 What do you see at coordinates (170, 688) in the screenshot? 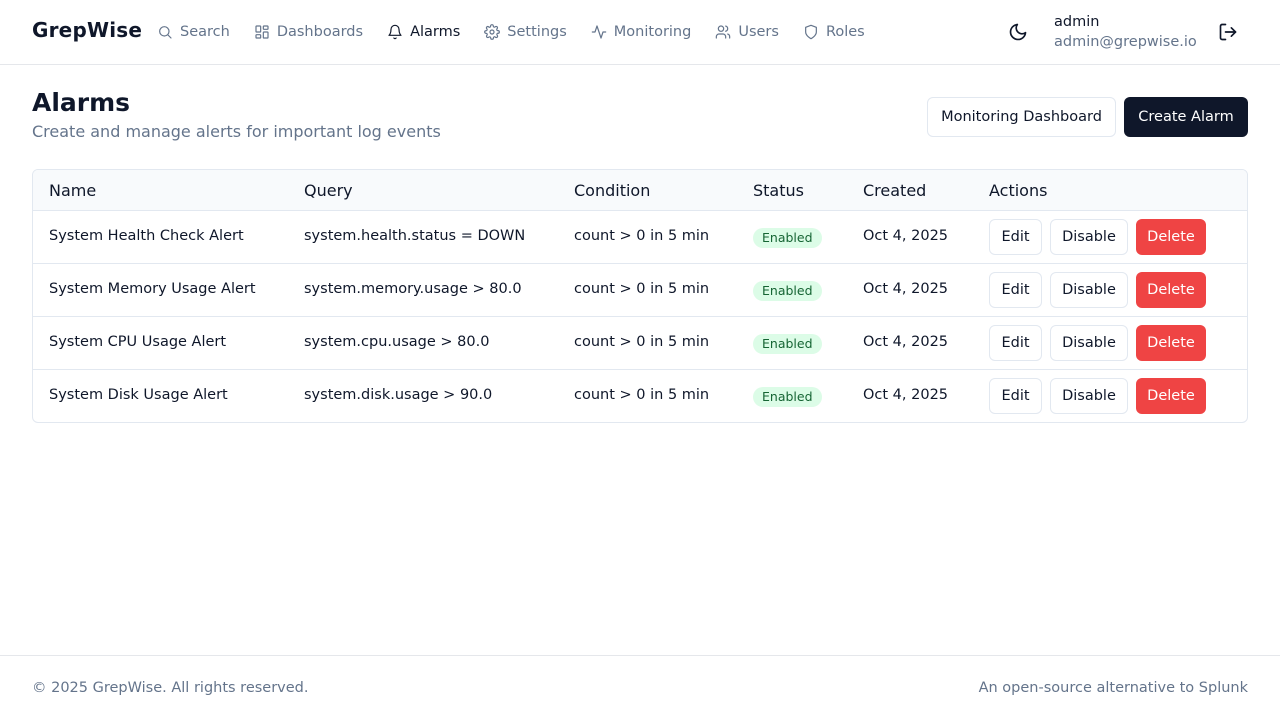
I see `footer-copyright: © 2025 GrepWise. All rights reserved.` at bounding box center [170, 688].